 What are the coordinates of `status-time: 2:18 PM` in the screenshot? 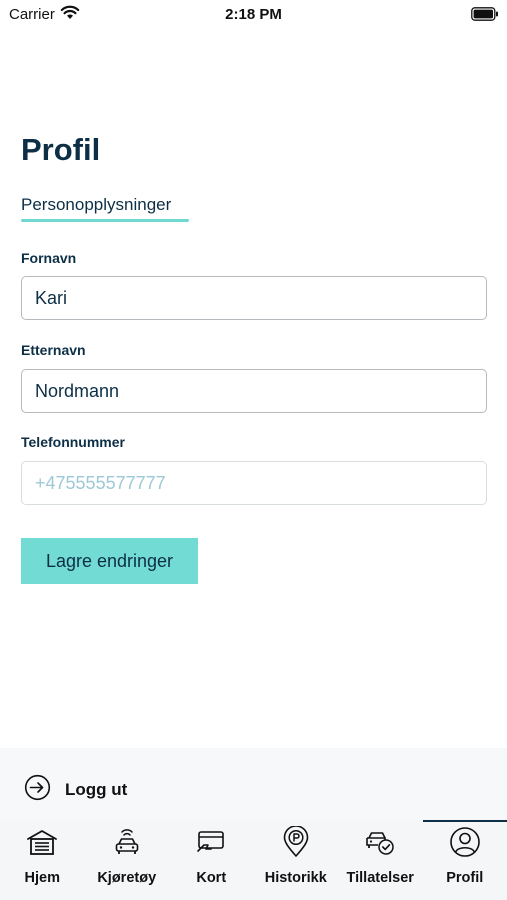 It's located at (253, 14).